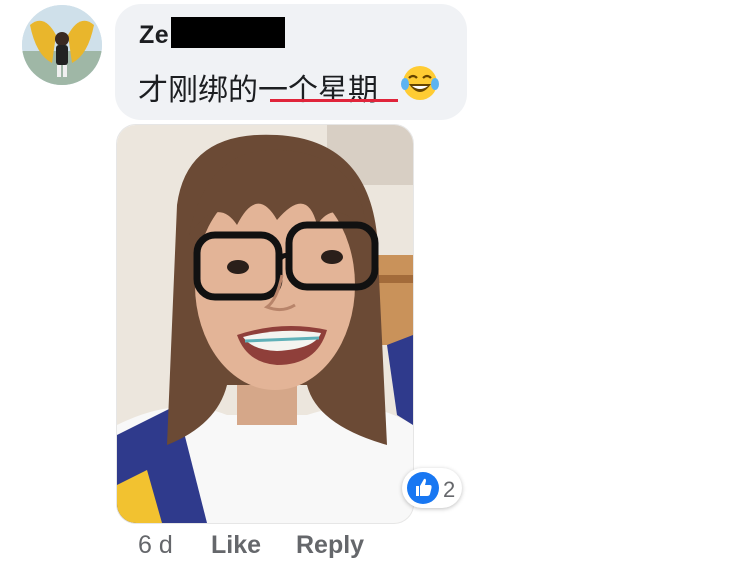 Image resolution: width=748 pixels, height=563 pixels. I want to click on like-button: Like, so click(236, 545).